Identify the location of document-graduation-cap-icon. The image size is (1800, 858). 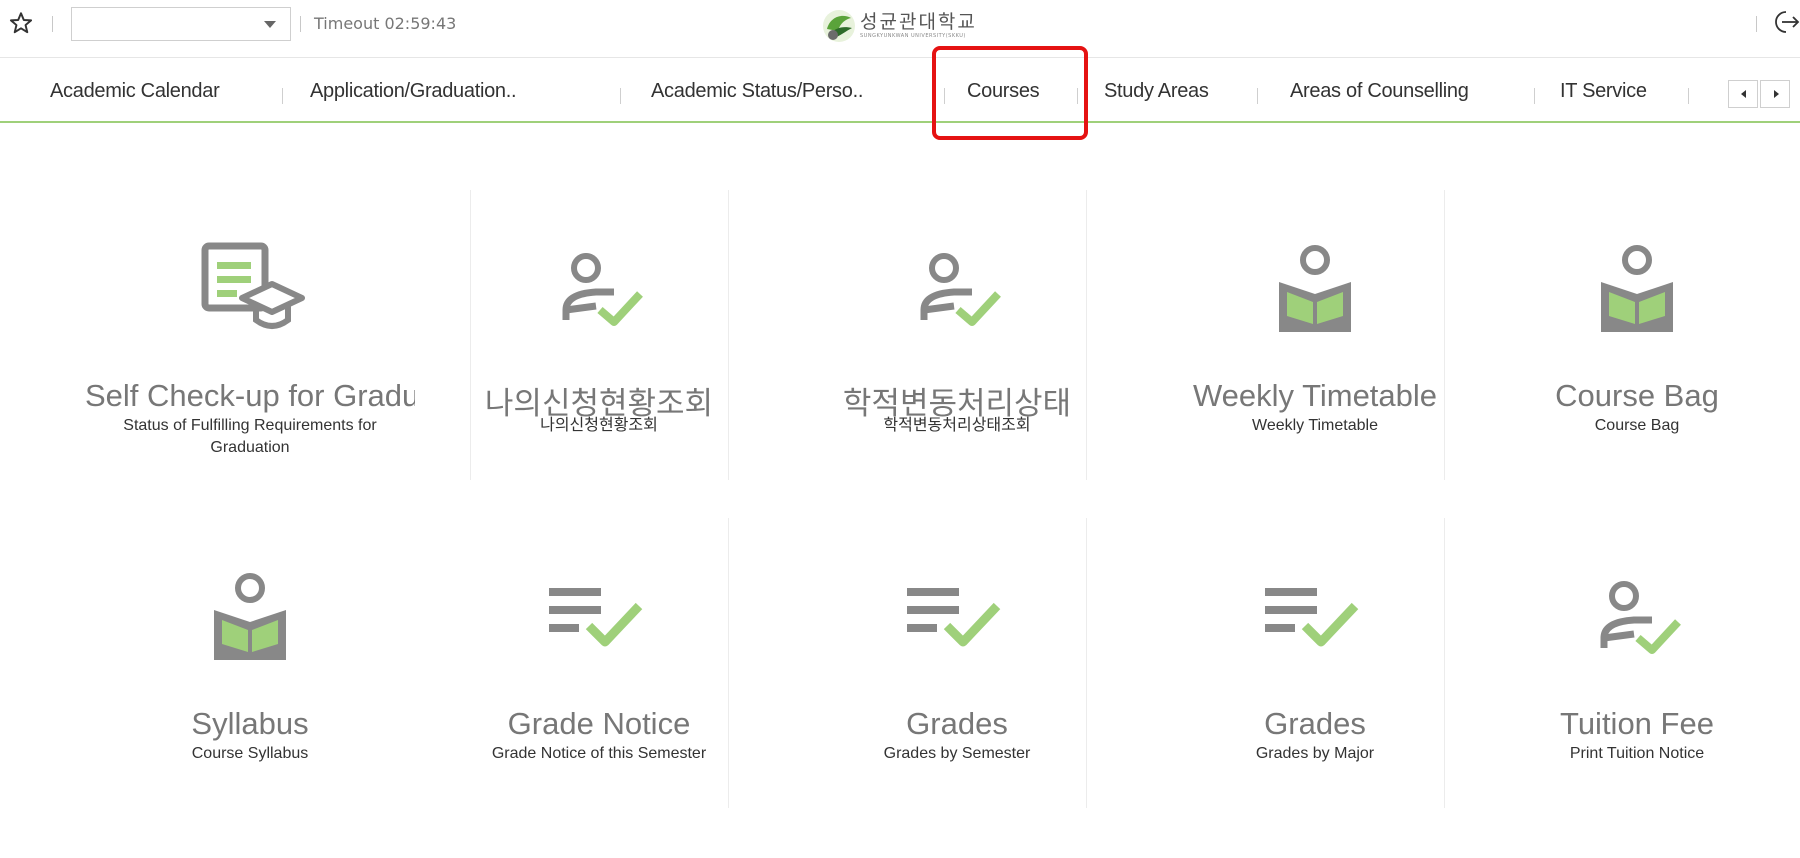
(253, 285).